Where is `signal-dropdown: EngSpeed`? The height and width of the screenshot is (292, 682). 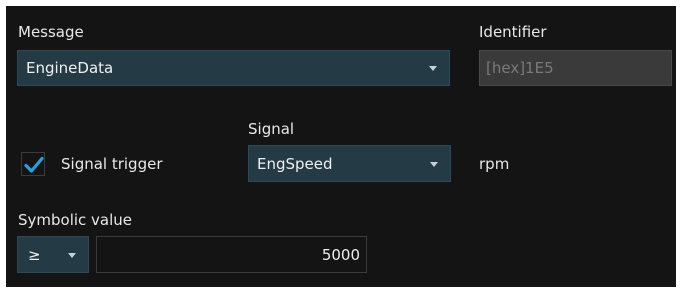
signal-dropdown: EngSpeed is located at coordinates (349, 163).